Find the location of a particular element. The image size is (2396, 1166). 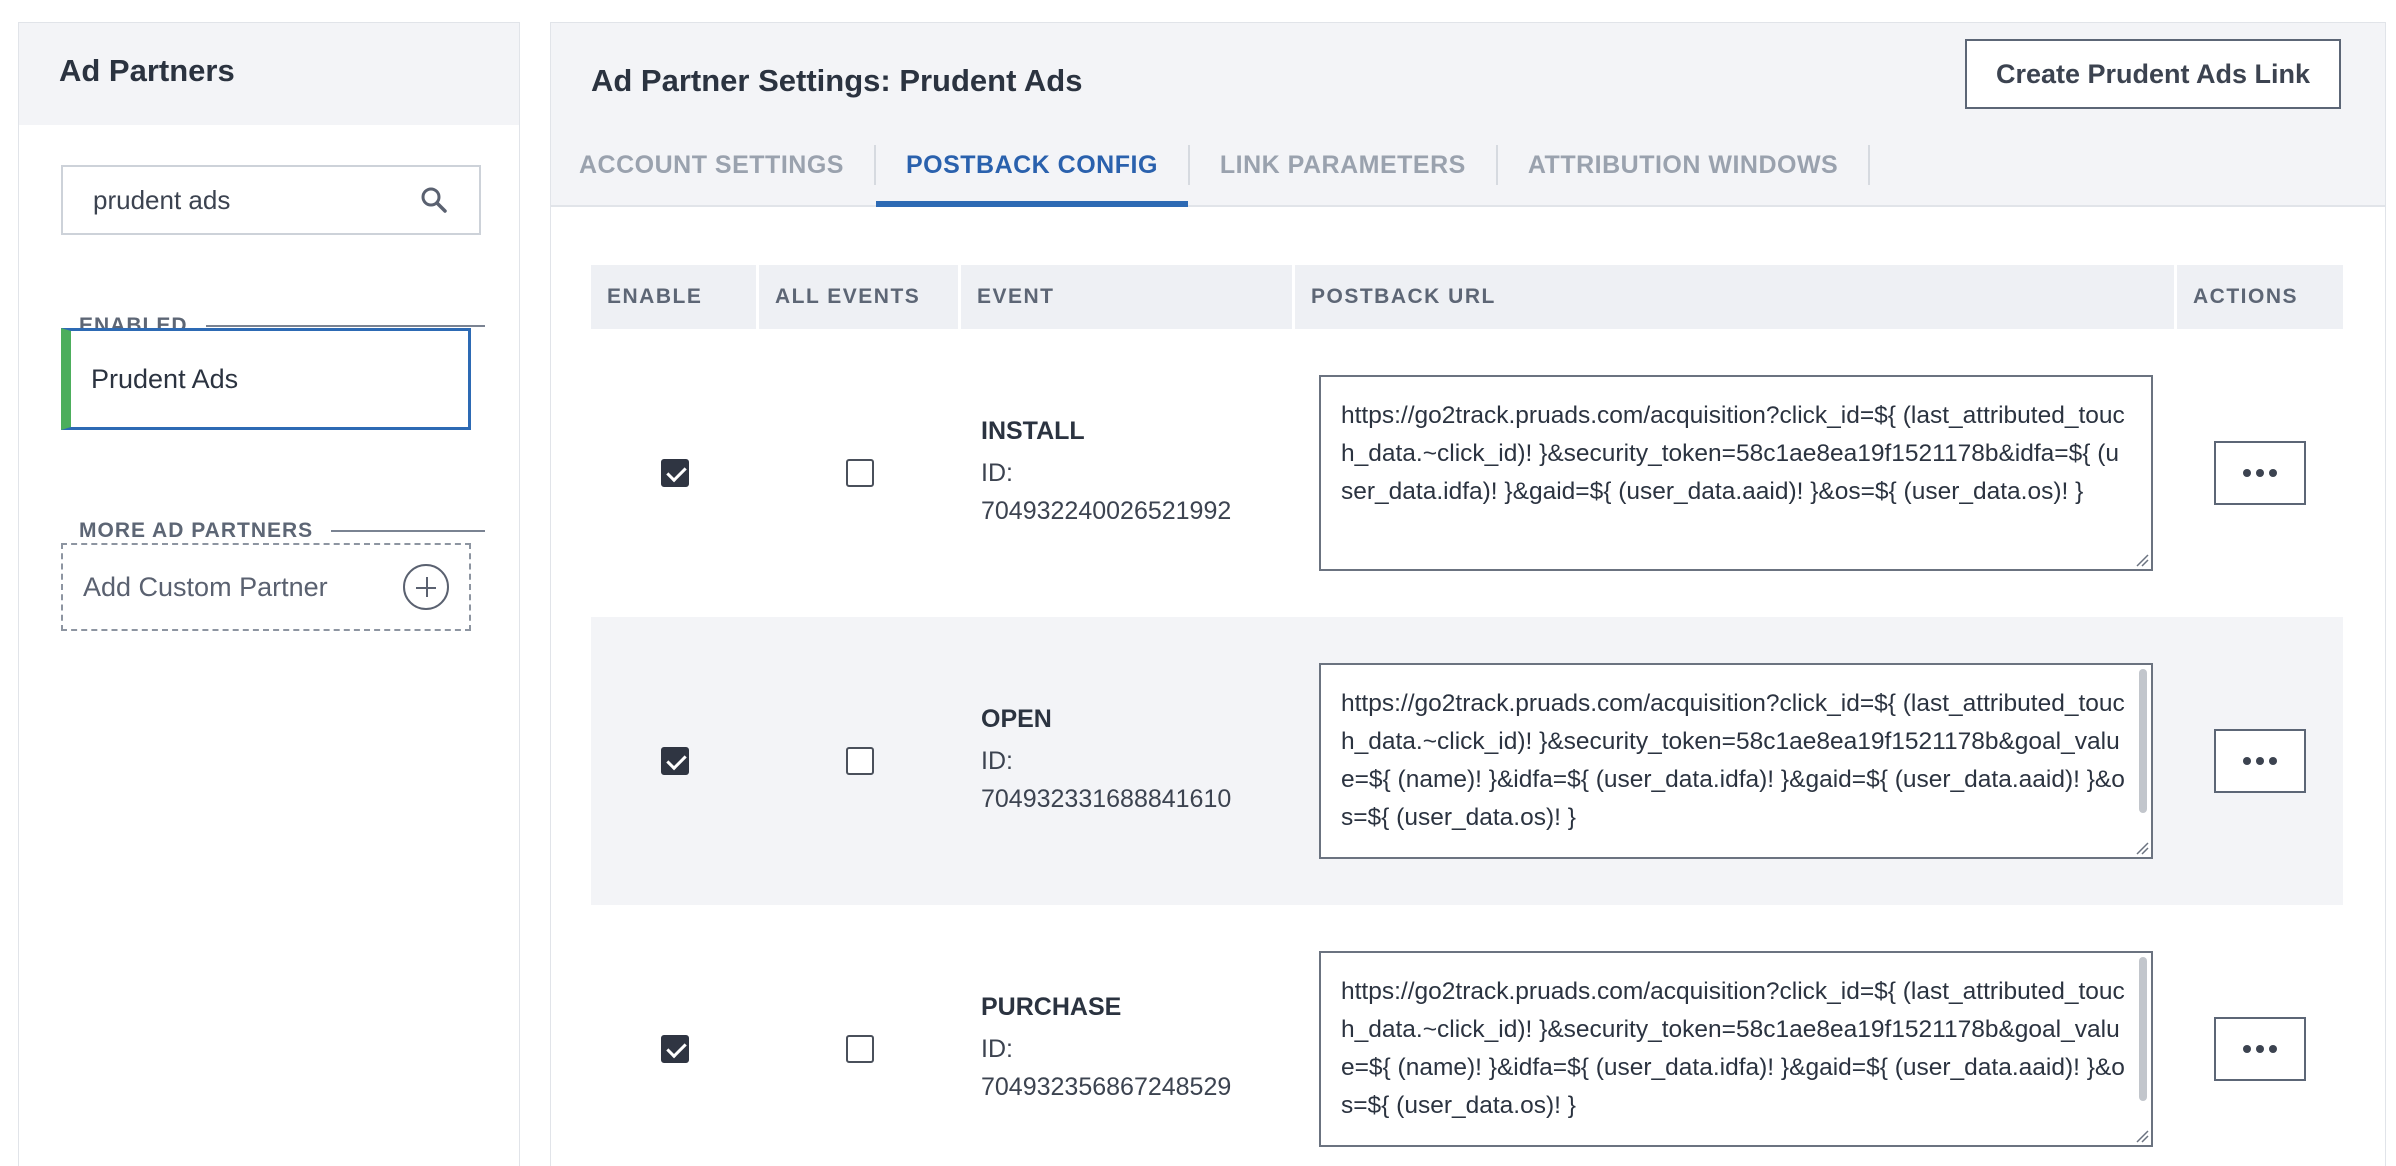

event-id: 704932240026521992 is located at coordinates (1106, 510).